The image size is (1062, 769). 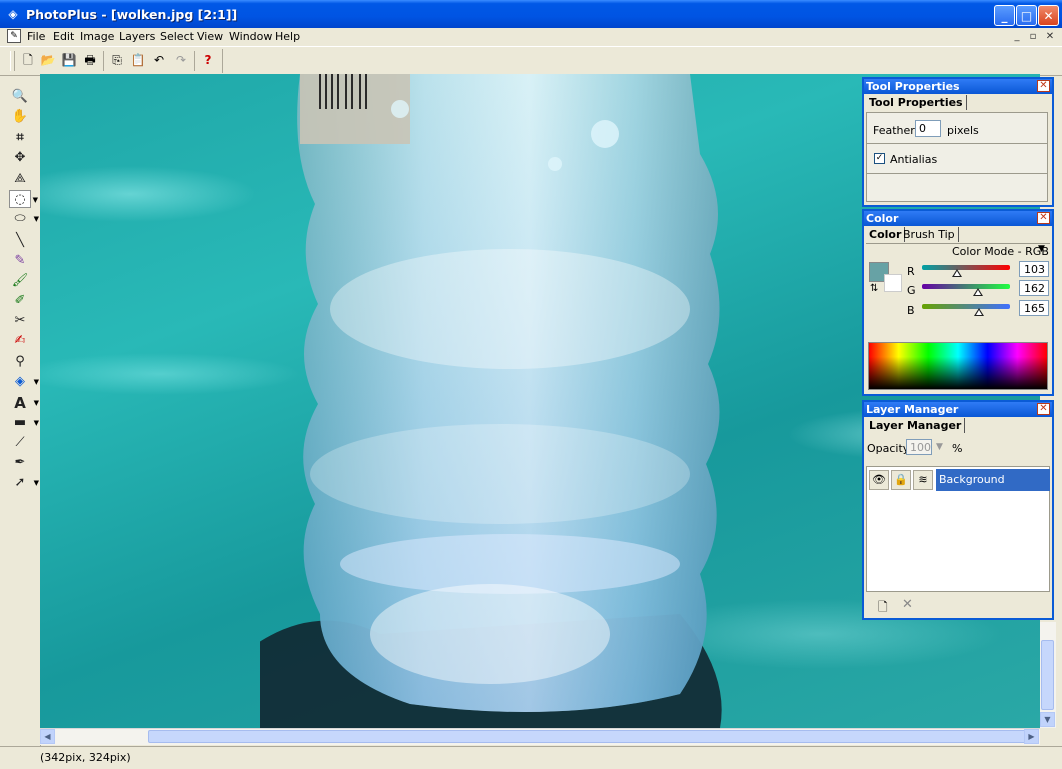 I want to click on layer-row: 👁 🔒 ≋ Background, so click(x=959, y=480).